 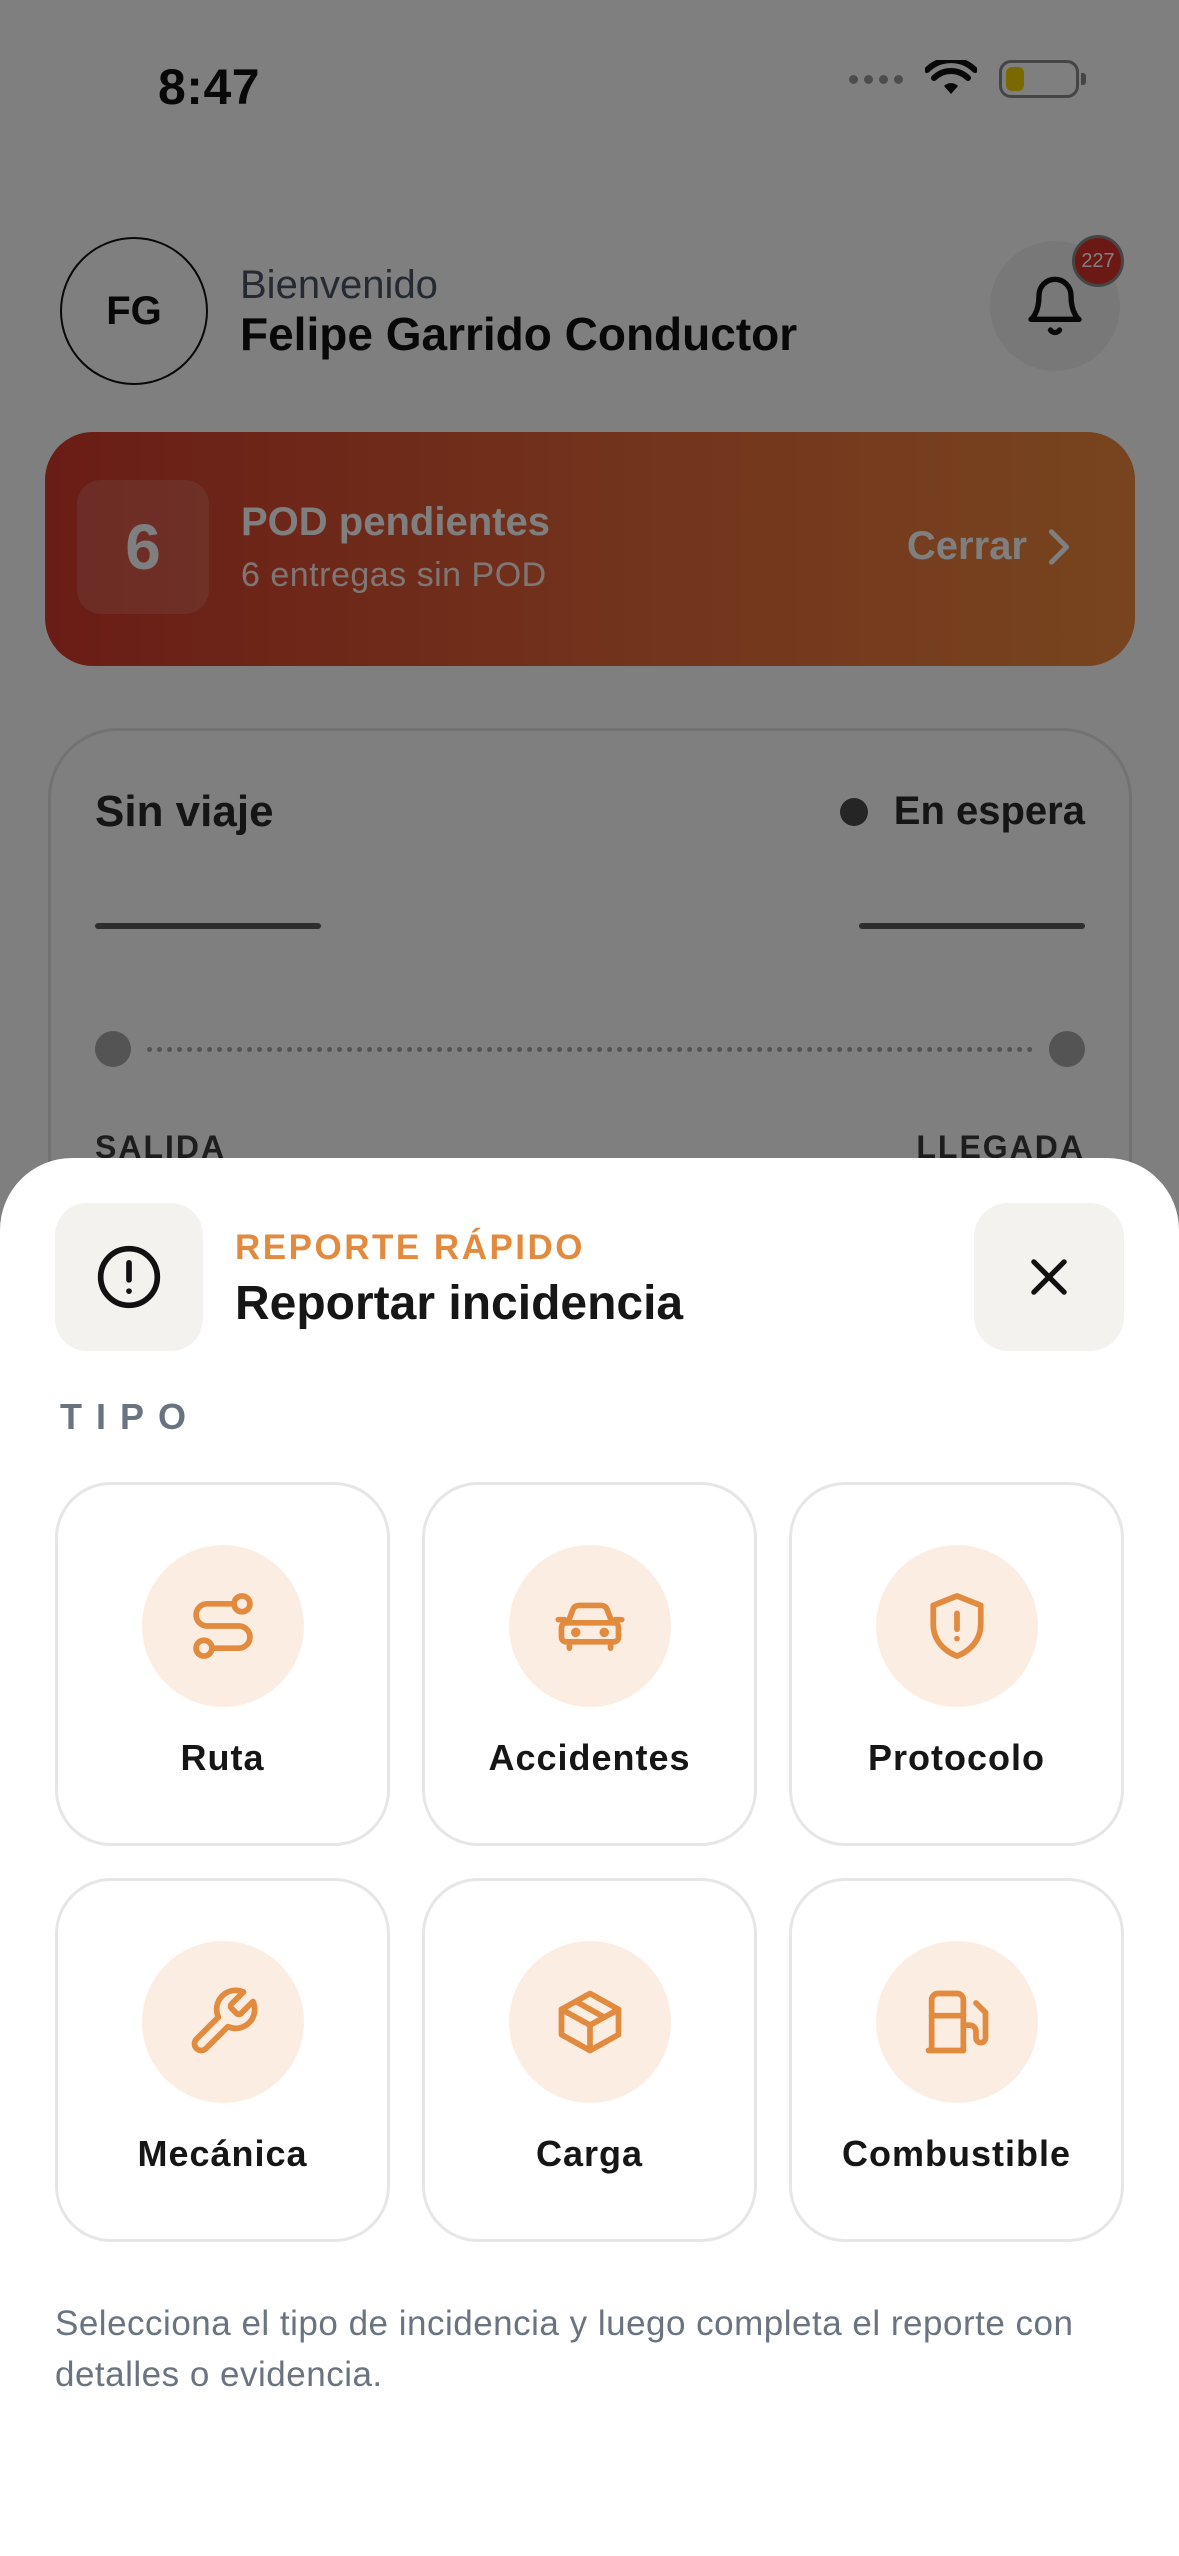 I want to click on car-icon, so click(x=589, y=1626).